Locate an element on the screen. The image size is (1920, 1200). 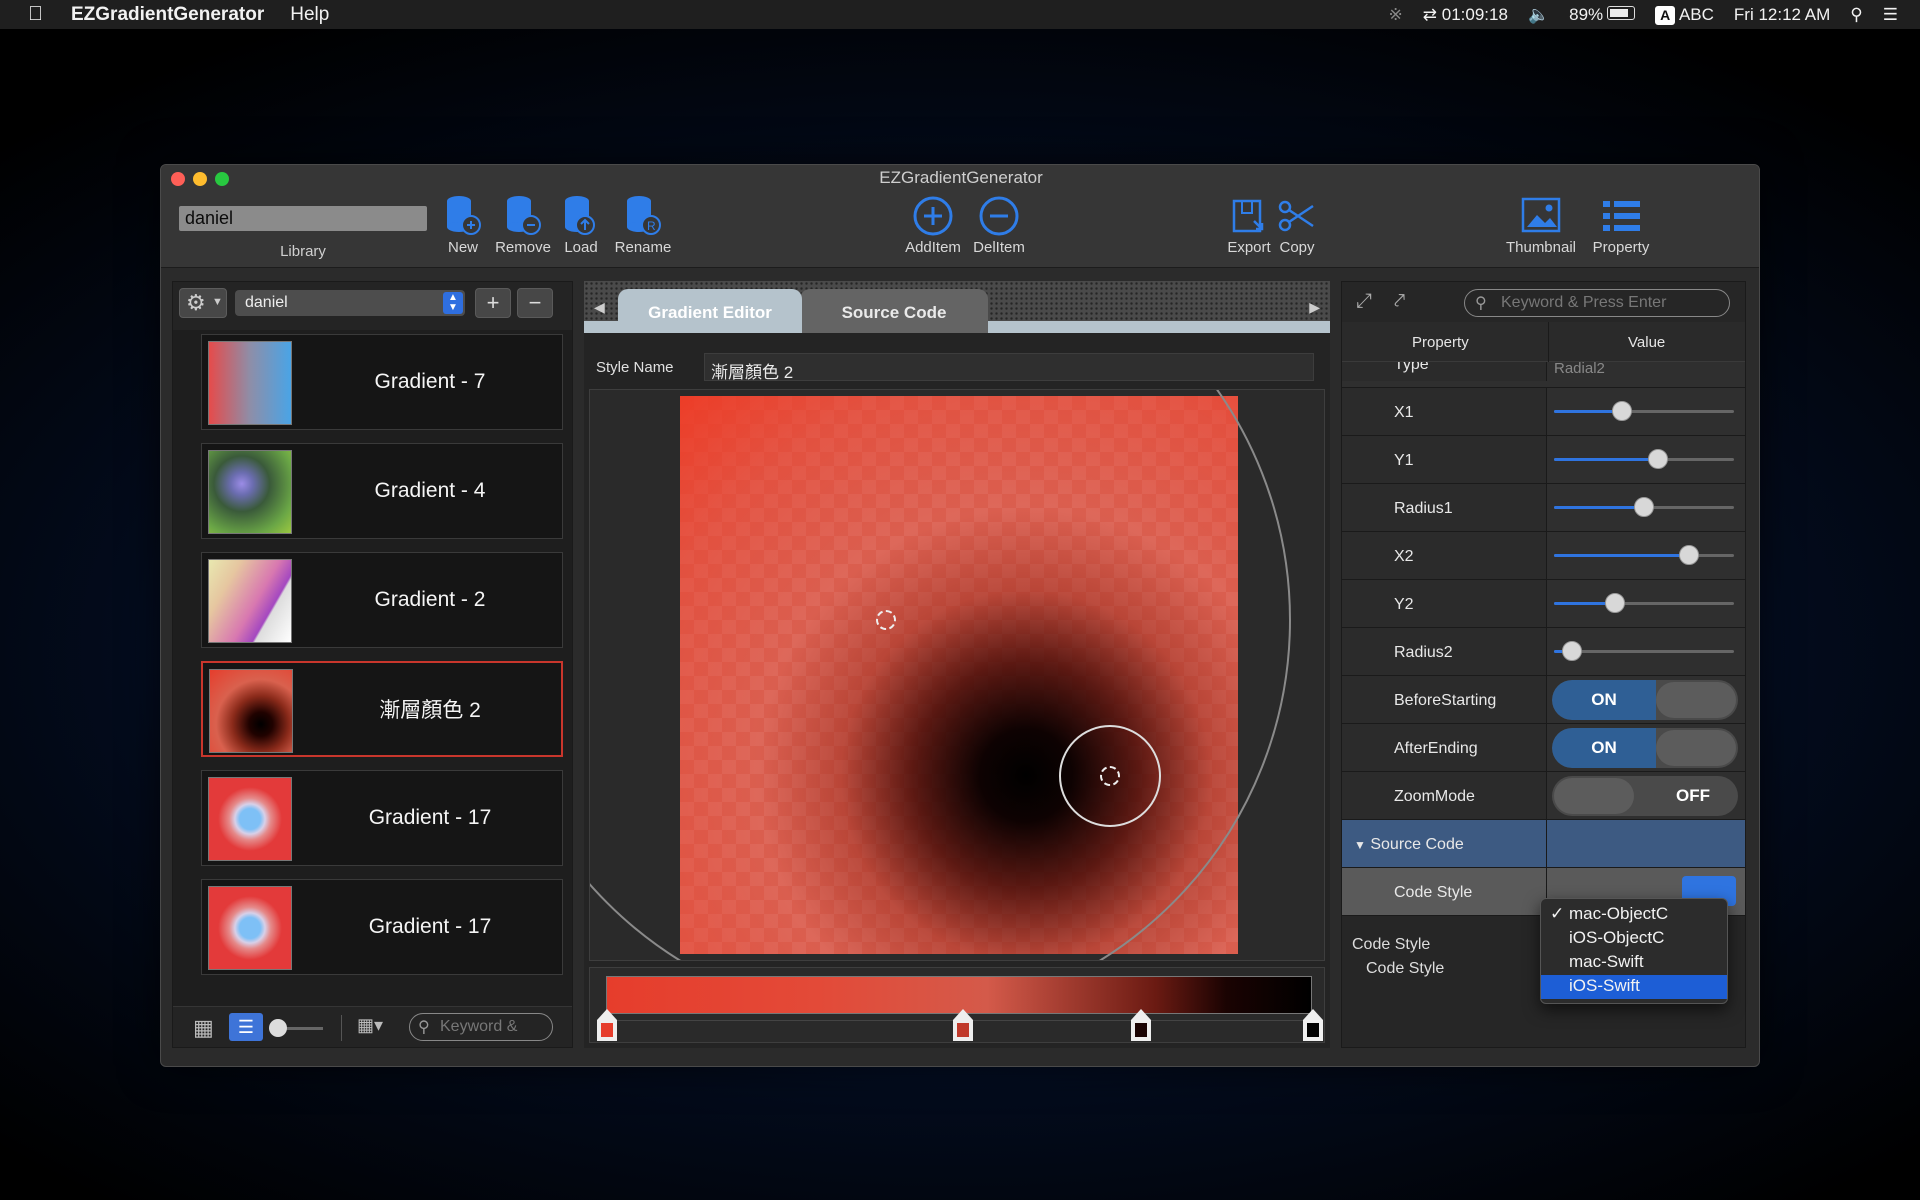
spotlight-search-icon: ⚲ is located at coordinates (1856, 15).